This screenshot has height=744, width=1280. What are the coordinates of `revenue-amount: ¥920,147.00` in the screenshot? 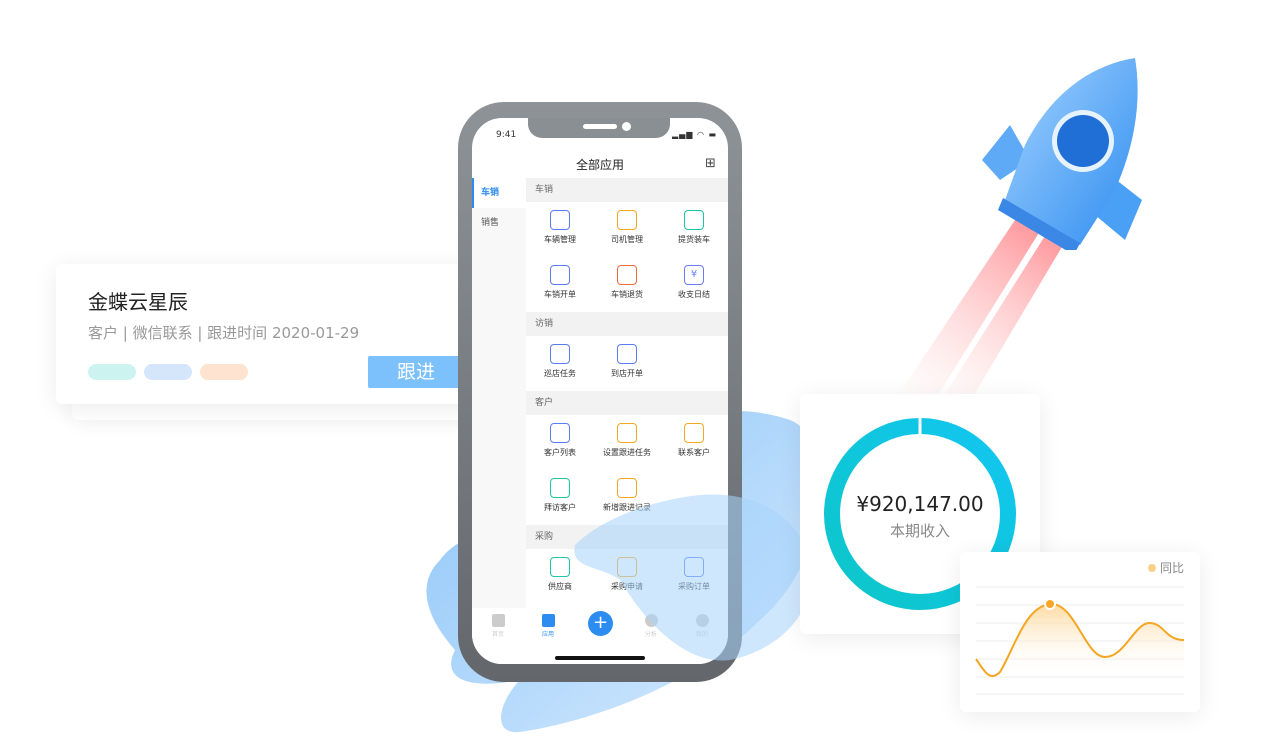 It's located at (920, 504).